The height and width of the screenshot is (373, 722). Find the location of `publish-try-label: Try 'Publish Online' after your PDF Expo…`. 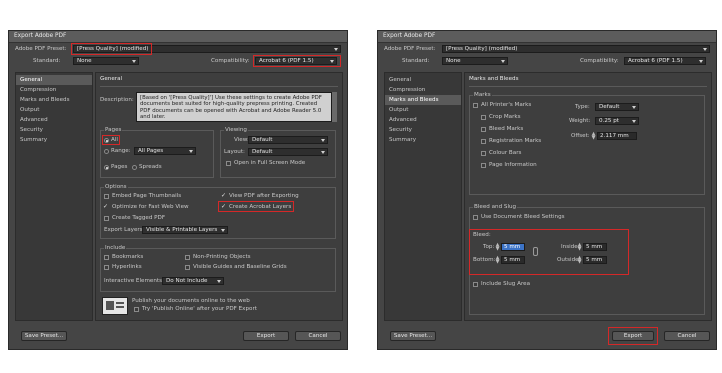

publish-try-label: Try 'Publish Online' after your PDF Expo… is located at coordinates (199, 309).